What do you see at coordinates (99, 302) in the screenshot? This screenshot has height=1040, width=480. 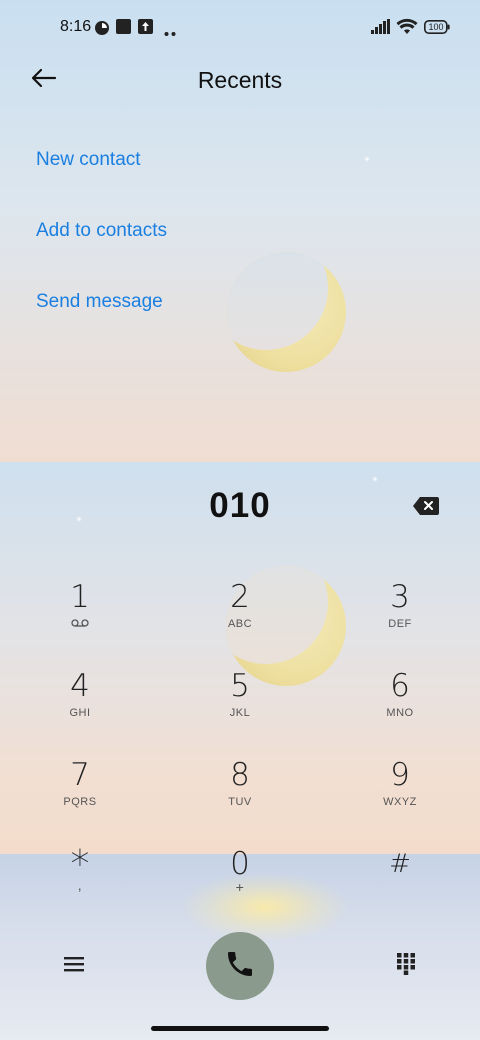 I see `send-message-link: Send message` at bounding box center [99, 302].